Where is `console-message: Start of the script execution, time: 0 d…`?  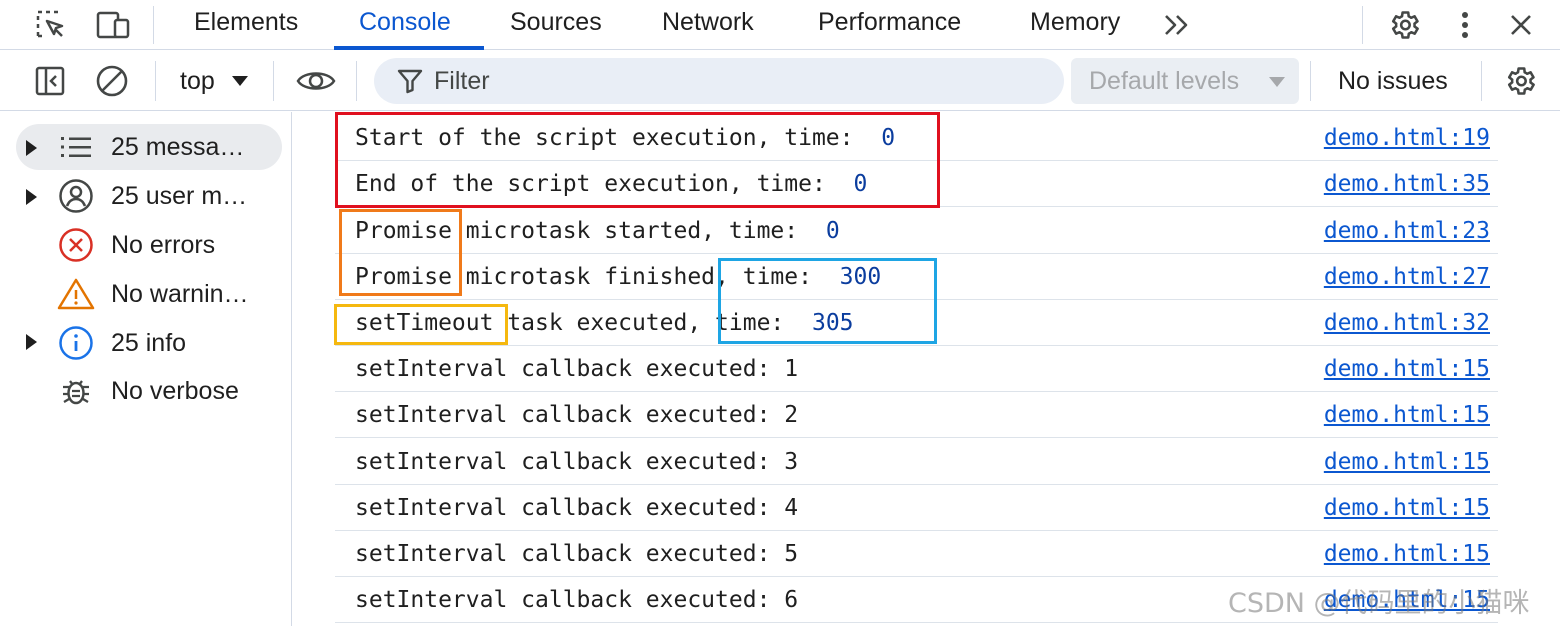 console-message: Start of the script execution, time: 0 d… is located at coordinates (916, 138).